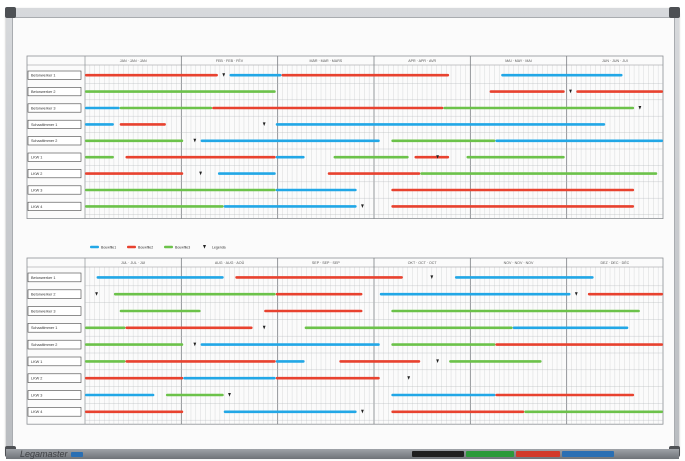 This screenshot has width=685, height=461. Describe the element at coordinates (43, 278) in the screenshot. I see `row-label: Betonwerker 1` at that location.